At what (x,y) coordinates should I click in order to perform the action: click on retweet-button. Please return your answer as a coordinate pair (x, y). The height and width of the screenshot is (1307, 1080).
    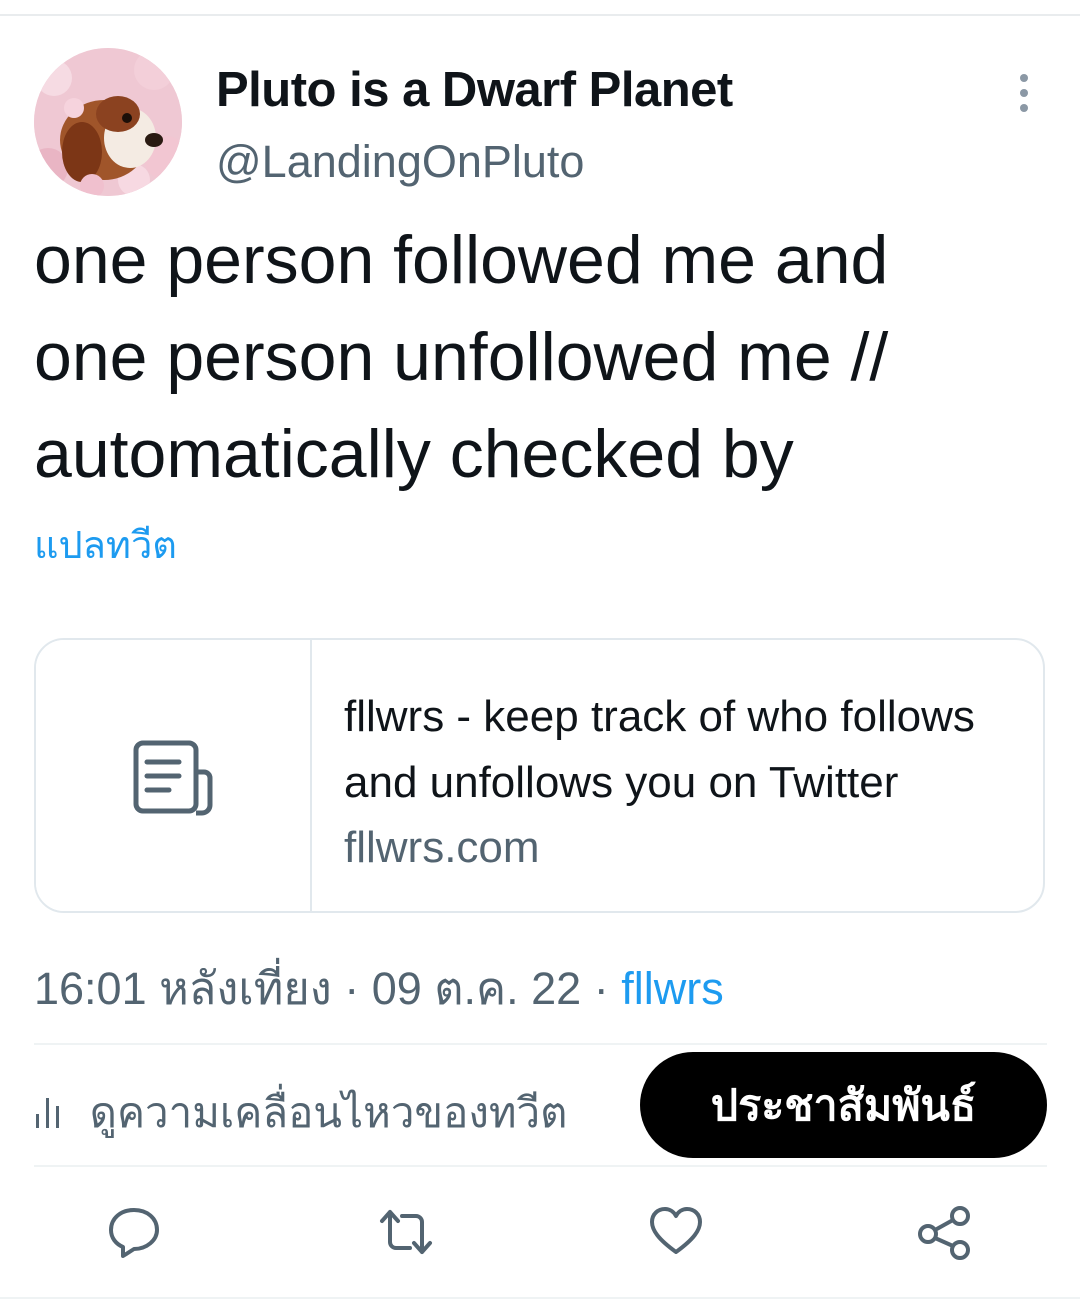
    Looking at the image, I should click on (406, 1232).